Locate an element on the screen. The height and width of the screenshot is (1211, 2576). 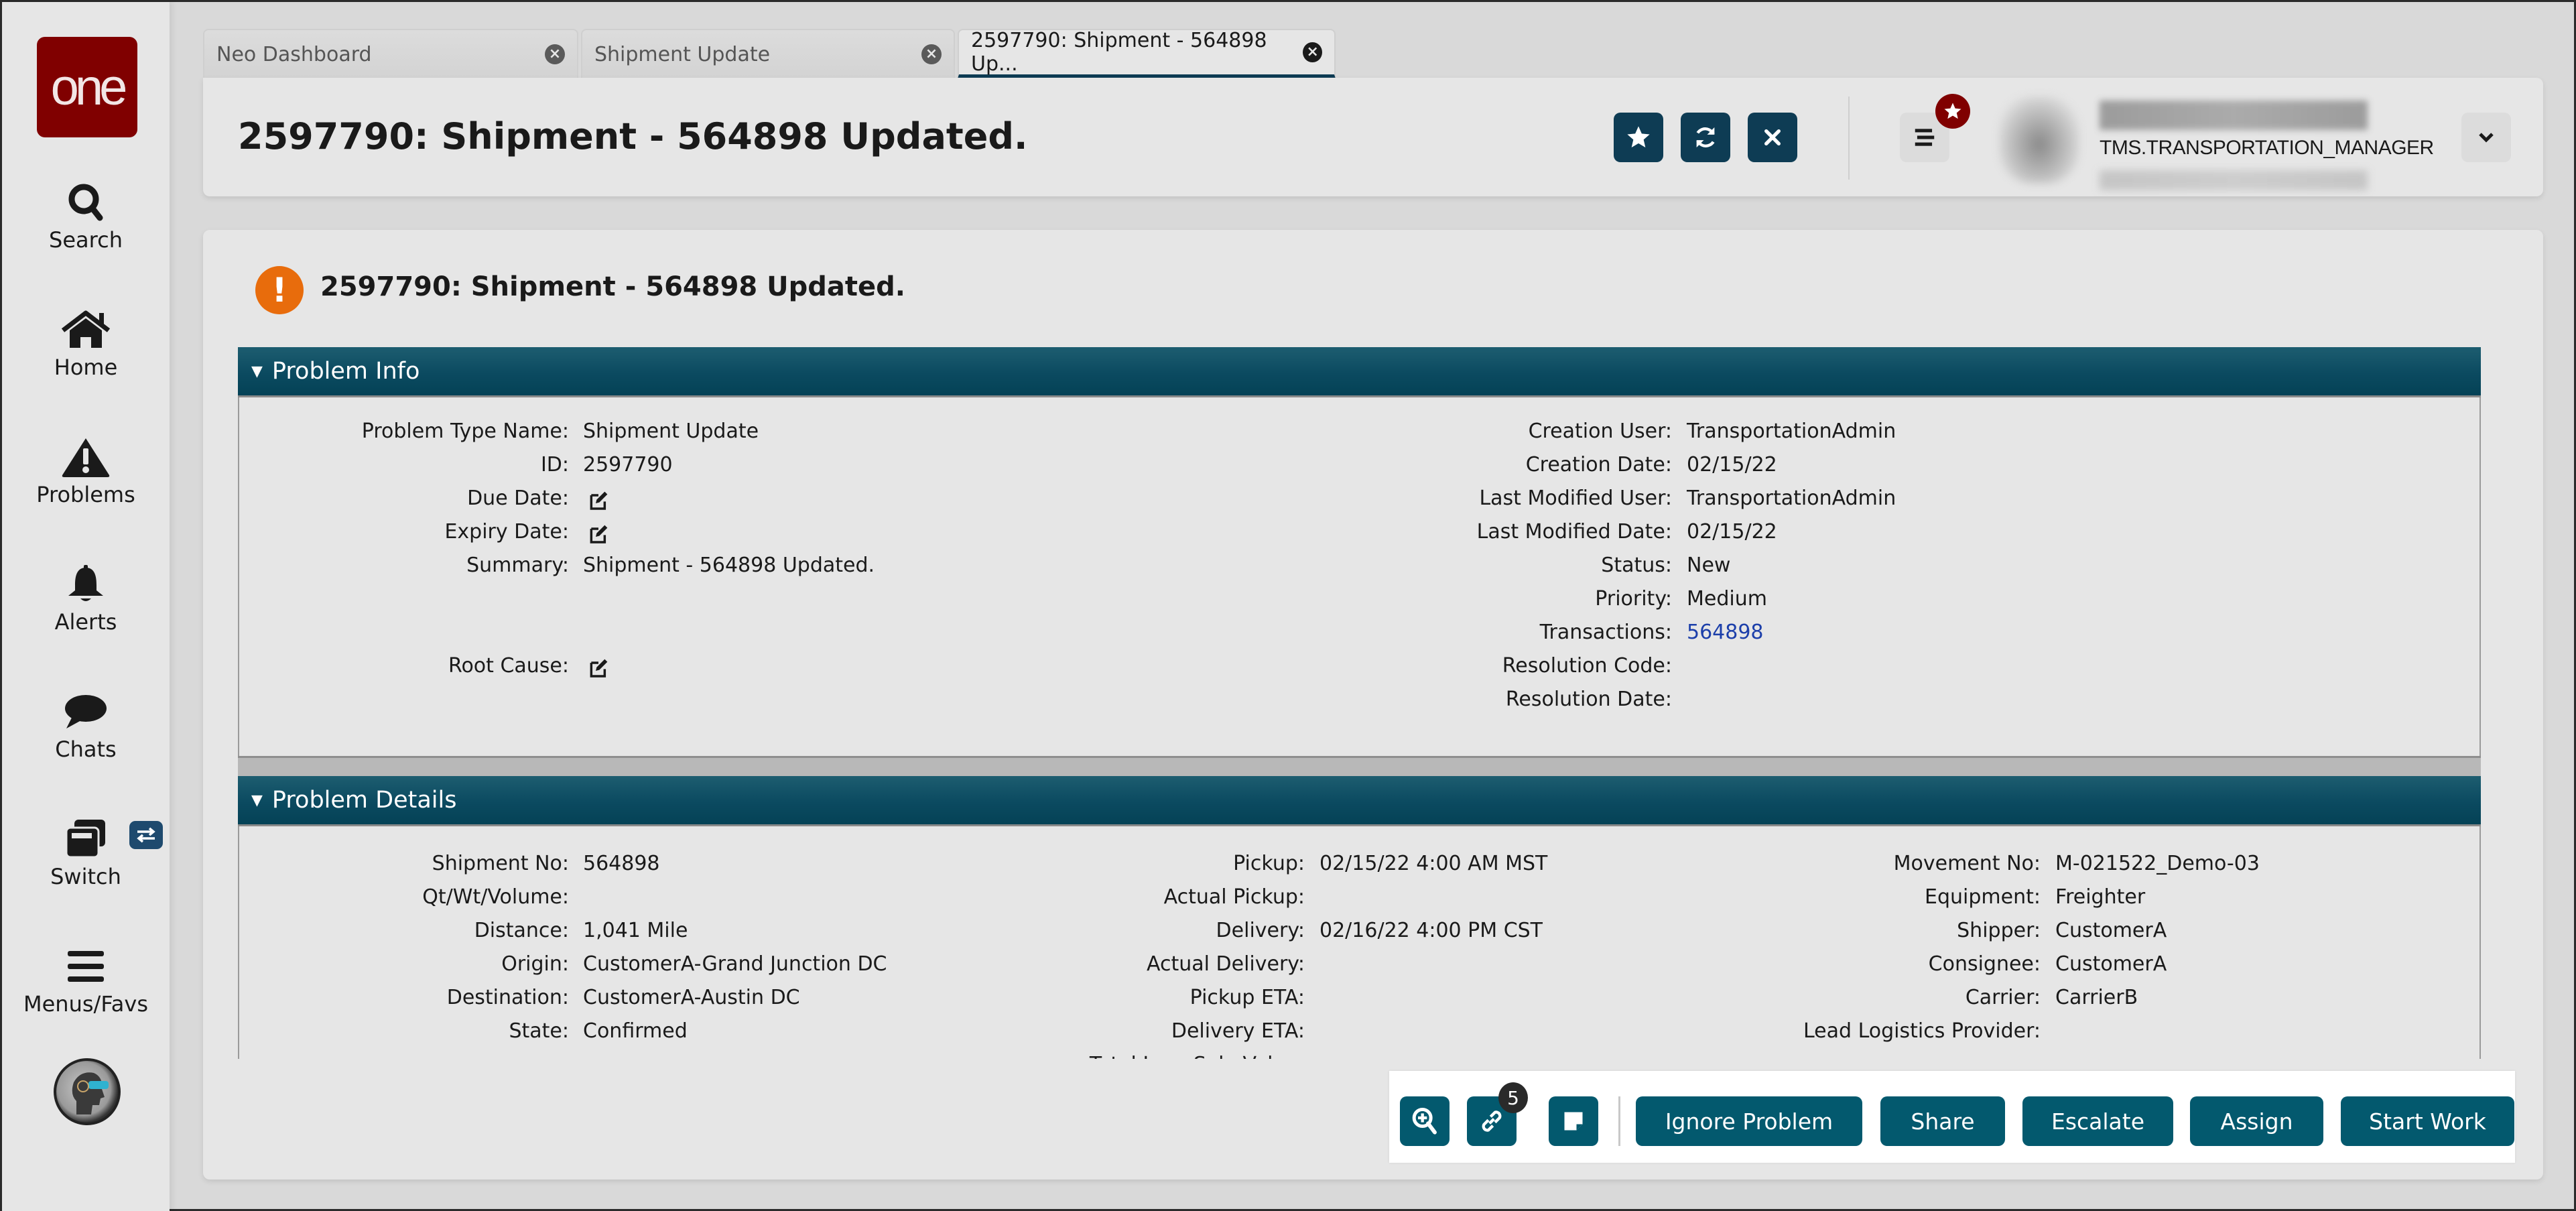
ignore-problem-button: Ignore Problem is located at coordinates (1749, 1121).